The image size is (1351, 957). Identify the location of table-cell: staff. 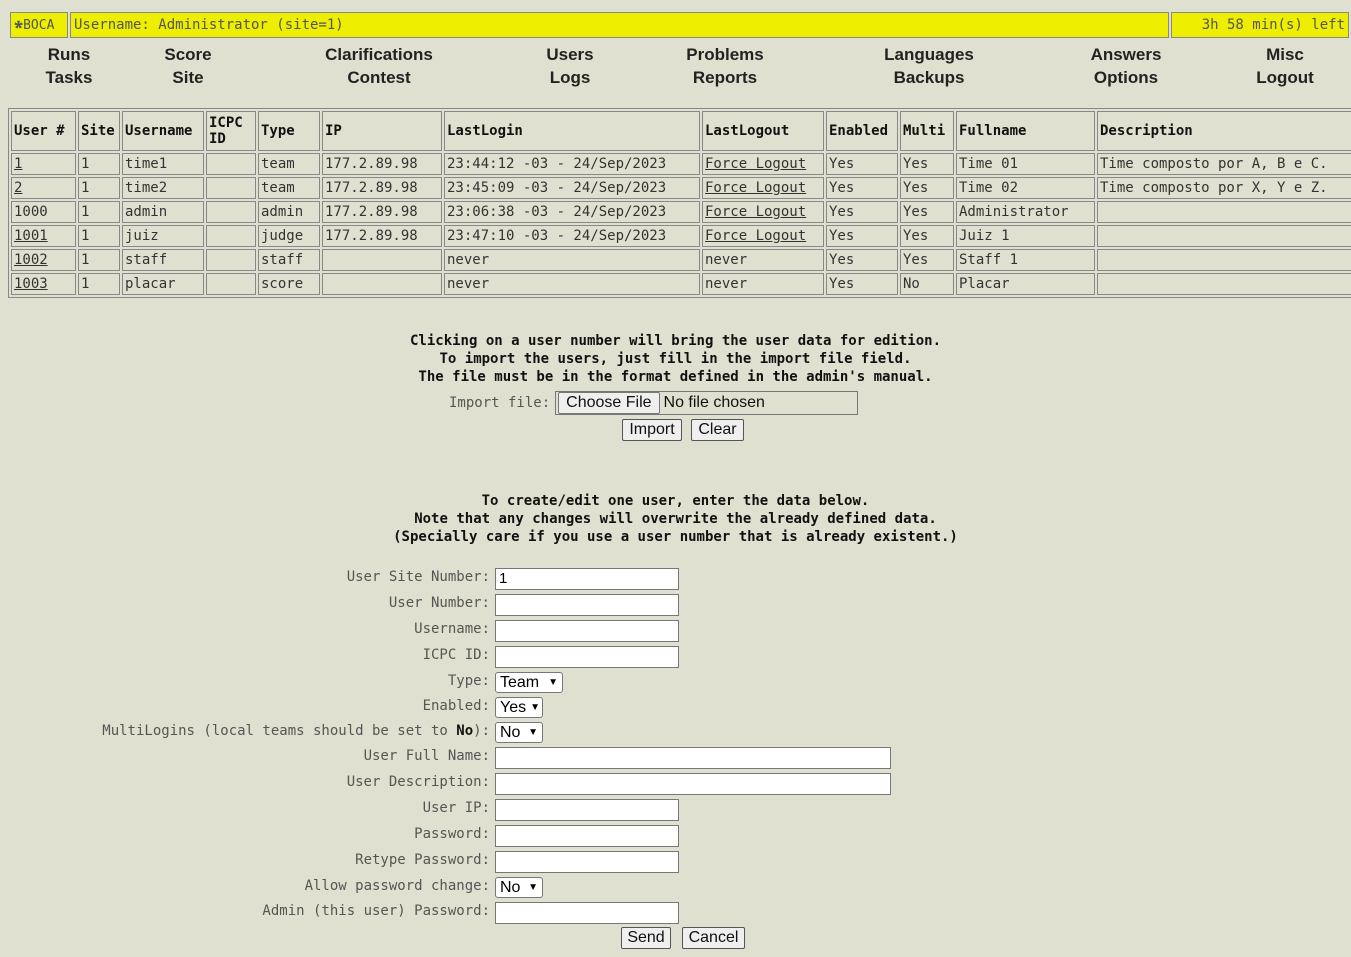
(163, 260).